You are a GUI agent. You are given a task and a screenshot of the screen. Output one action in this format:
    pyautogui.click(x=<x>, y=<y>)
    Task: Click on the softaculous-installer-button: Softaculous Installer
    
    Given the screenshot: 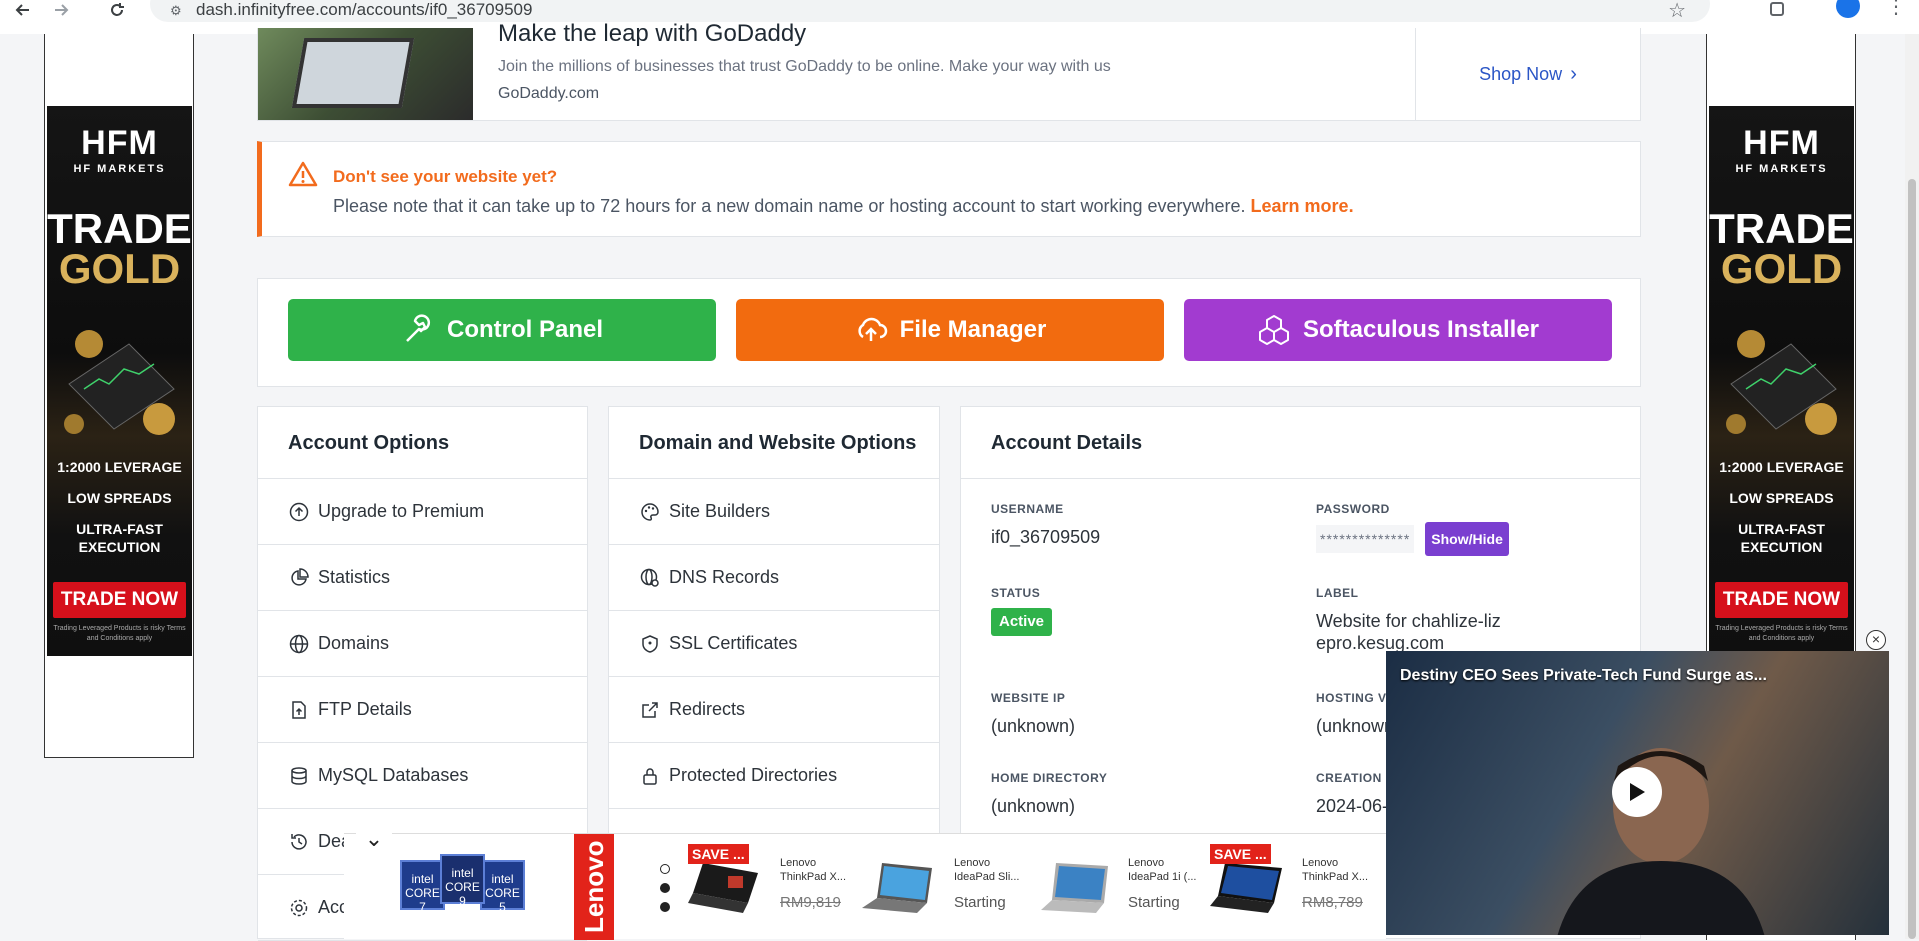 What is the action you would take?
    pyautogui.click(x=1398, y=330)
    